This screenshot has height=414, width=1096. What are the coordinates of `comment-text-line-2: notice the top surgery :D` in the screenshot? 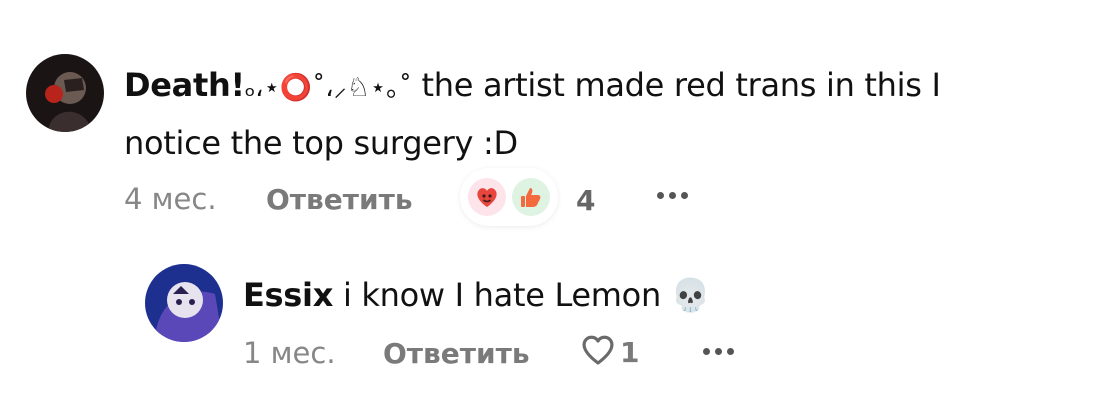 It's located at (321, 143).